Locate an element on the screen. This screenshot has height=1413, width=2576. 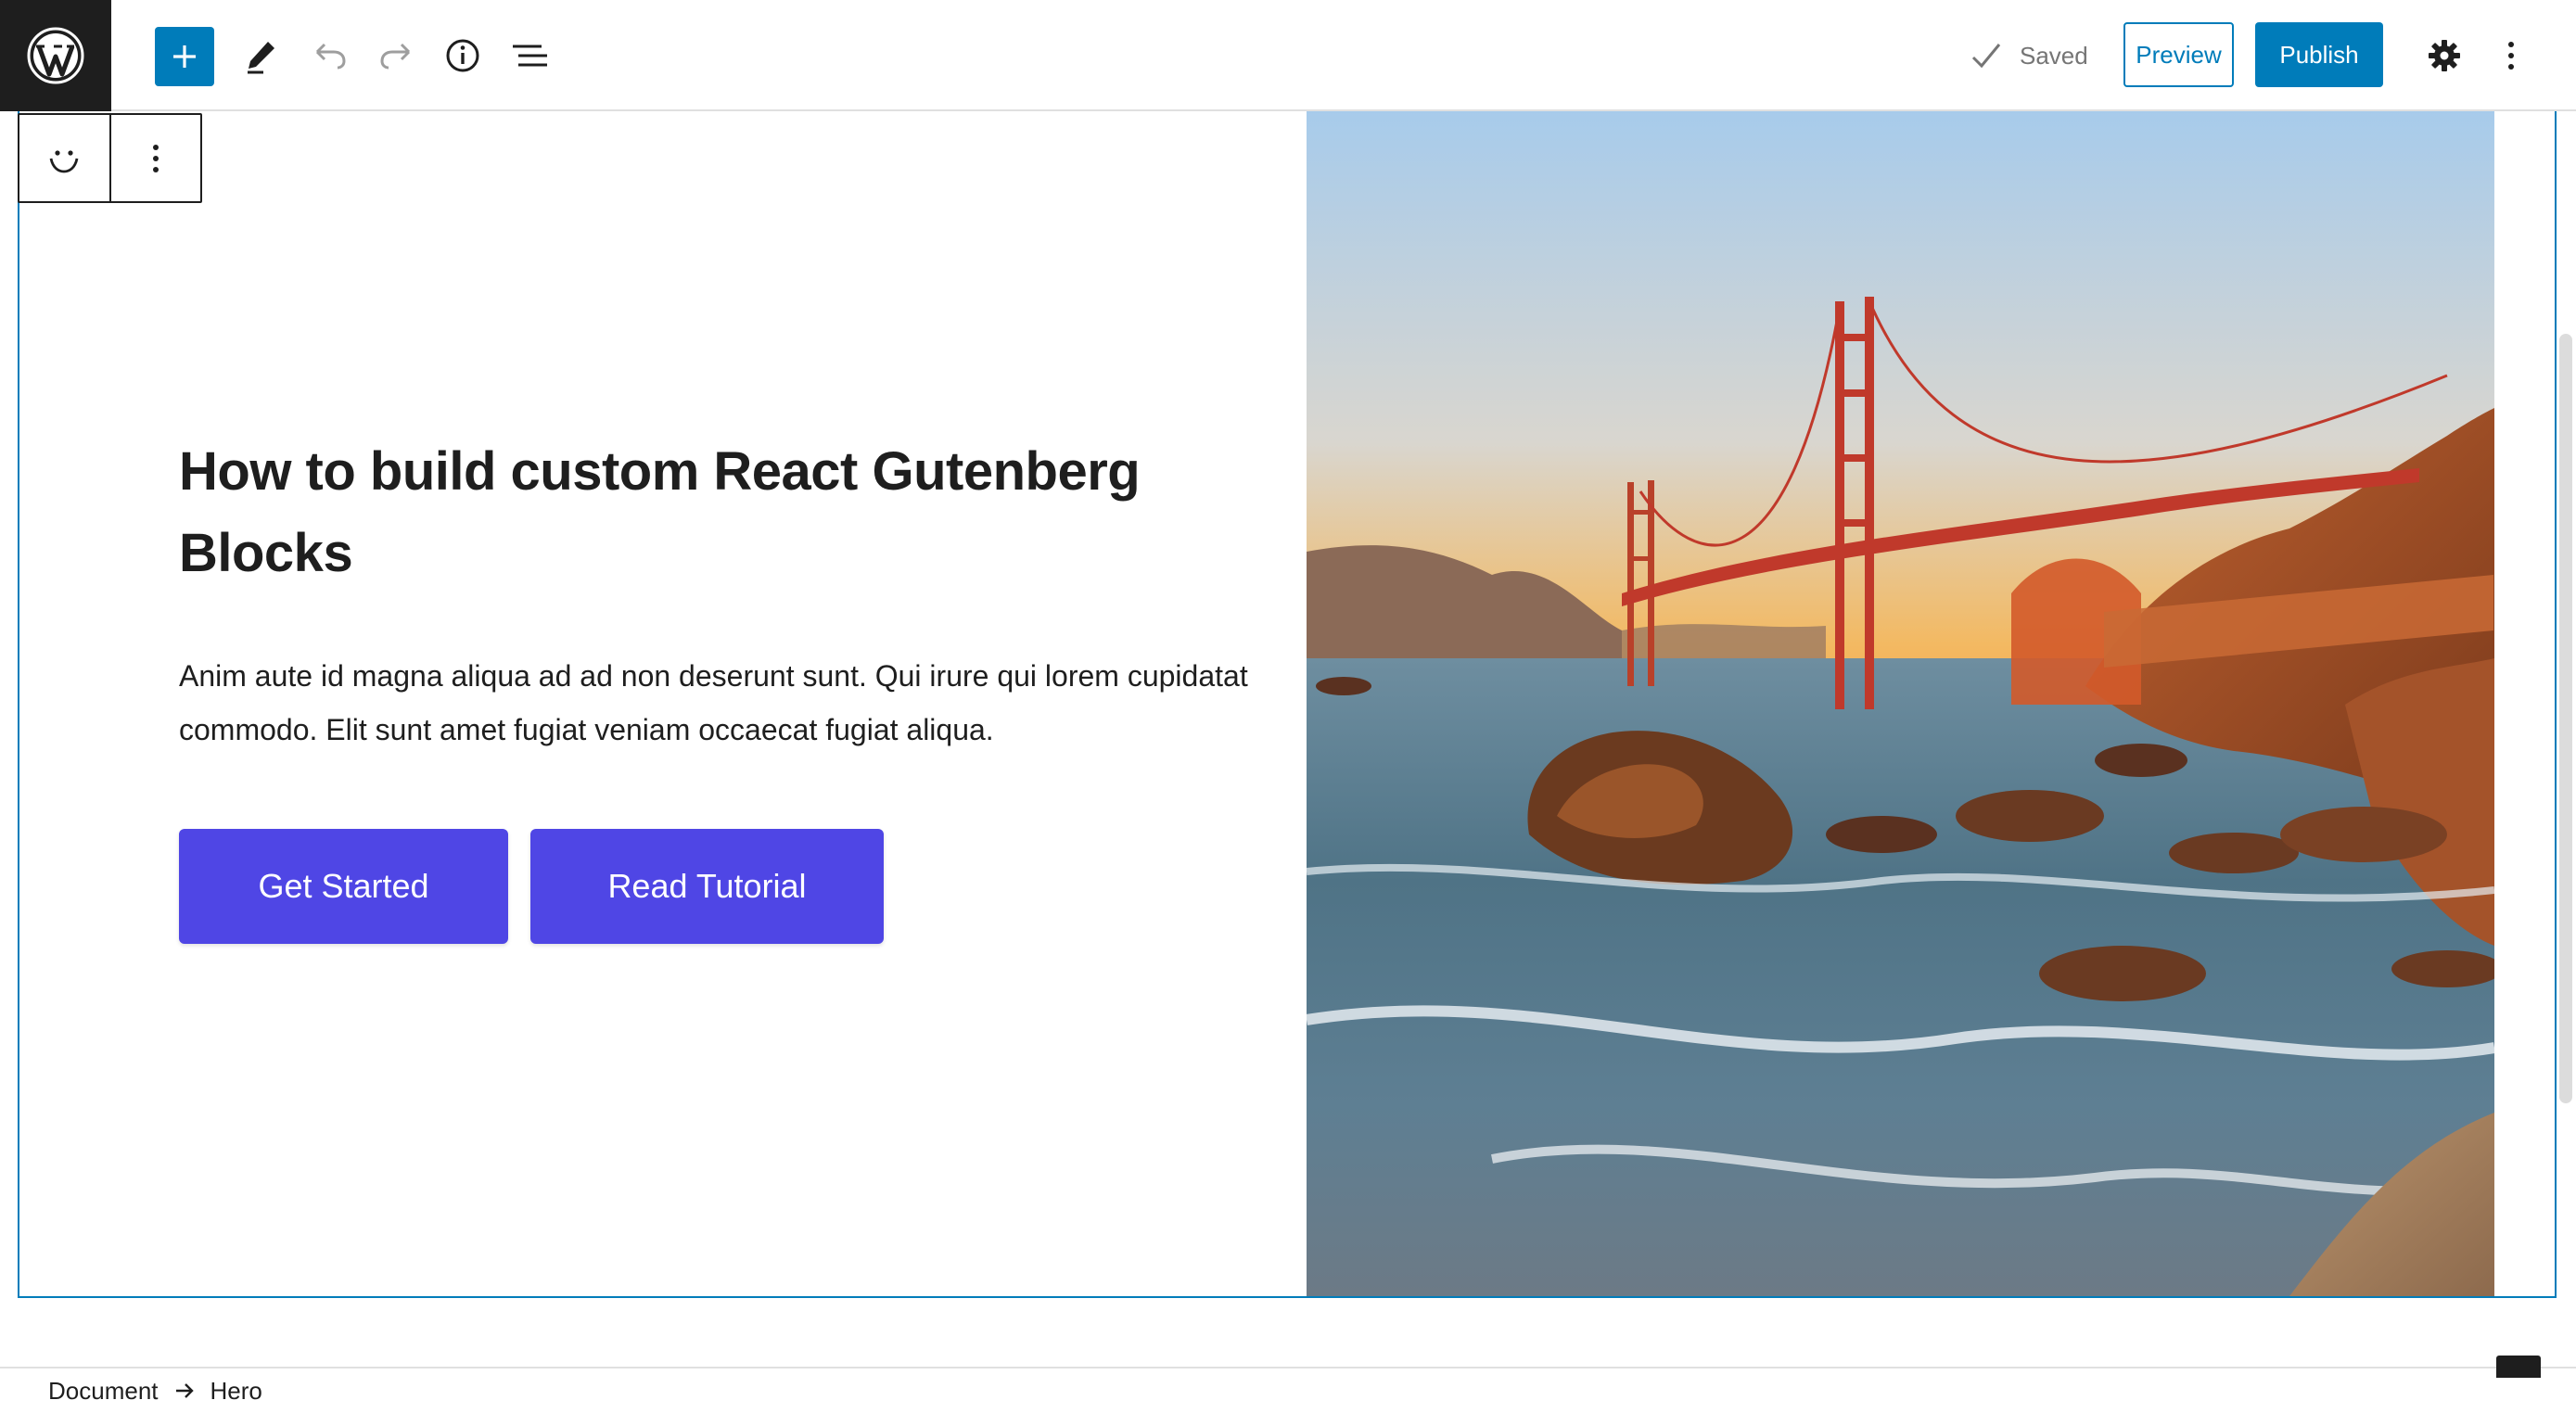
settings-button is located at coordinates (2445, 55).